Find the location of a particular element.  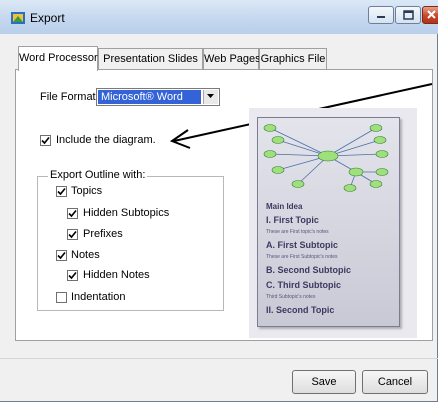

preview-item-heading: I. First Topic is located at coordinates (292, 220).